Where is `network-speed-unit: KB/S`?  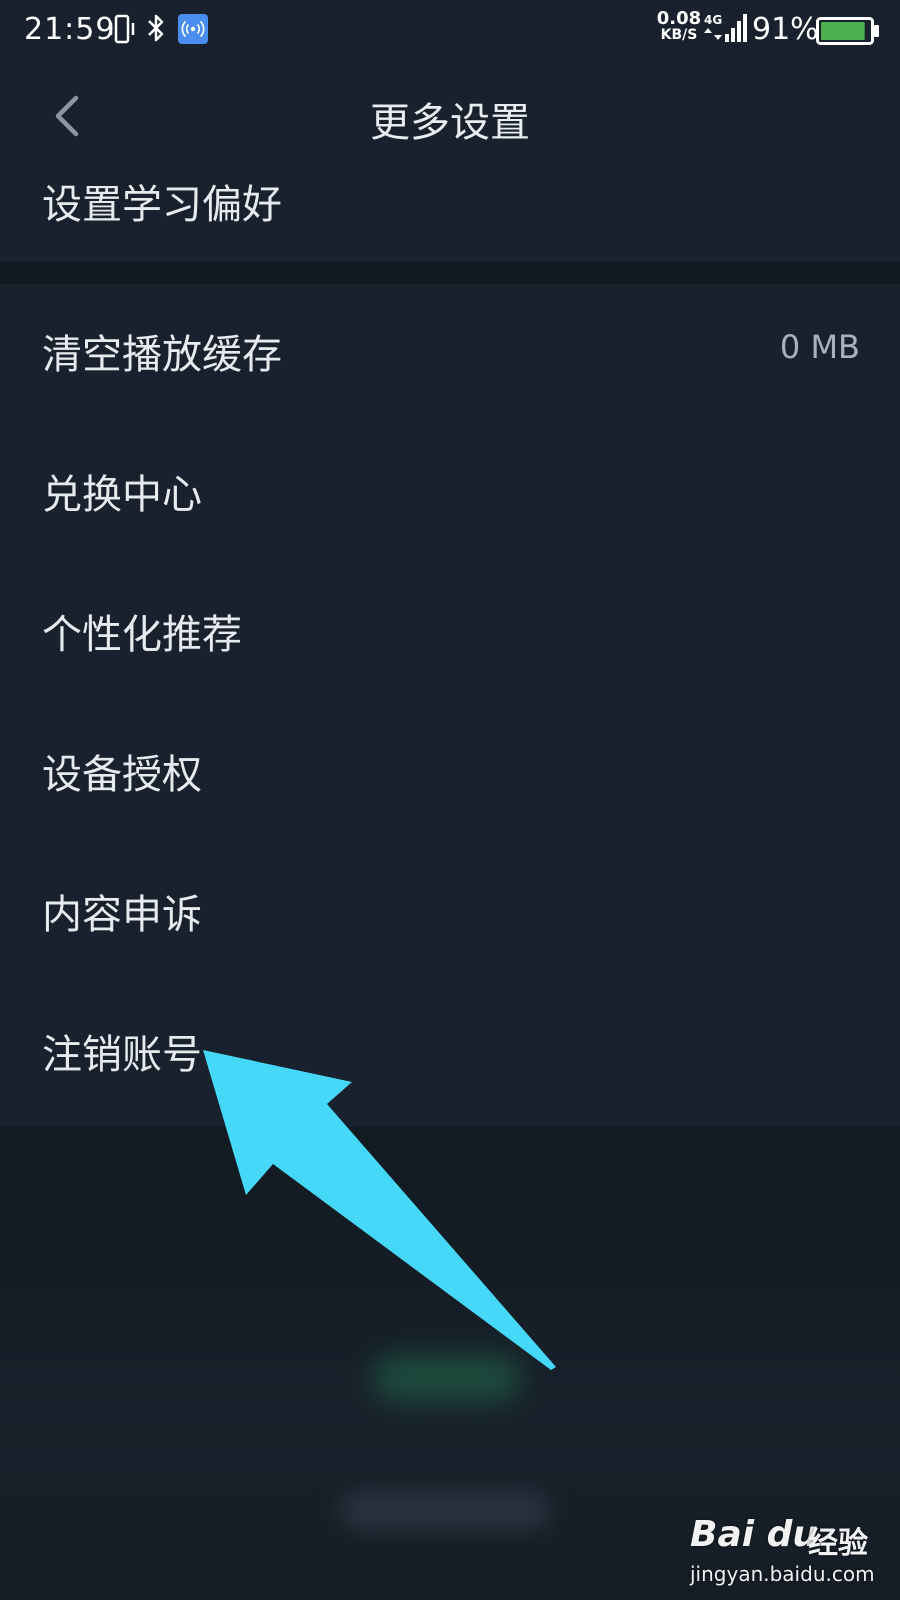 network-speed-unit: KB/S is located at coordinates (679, 35).